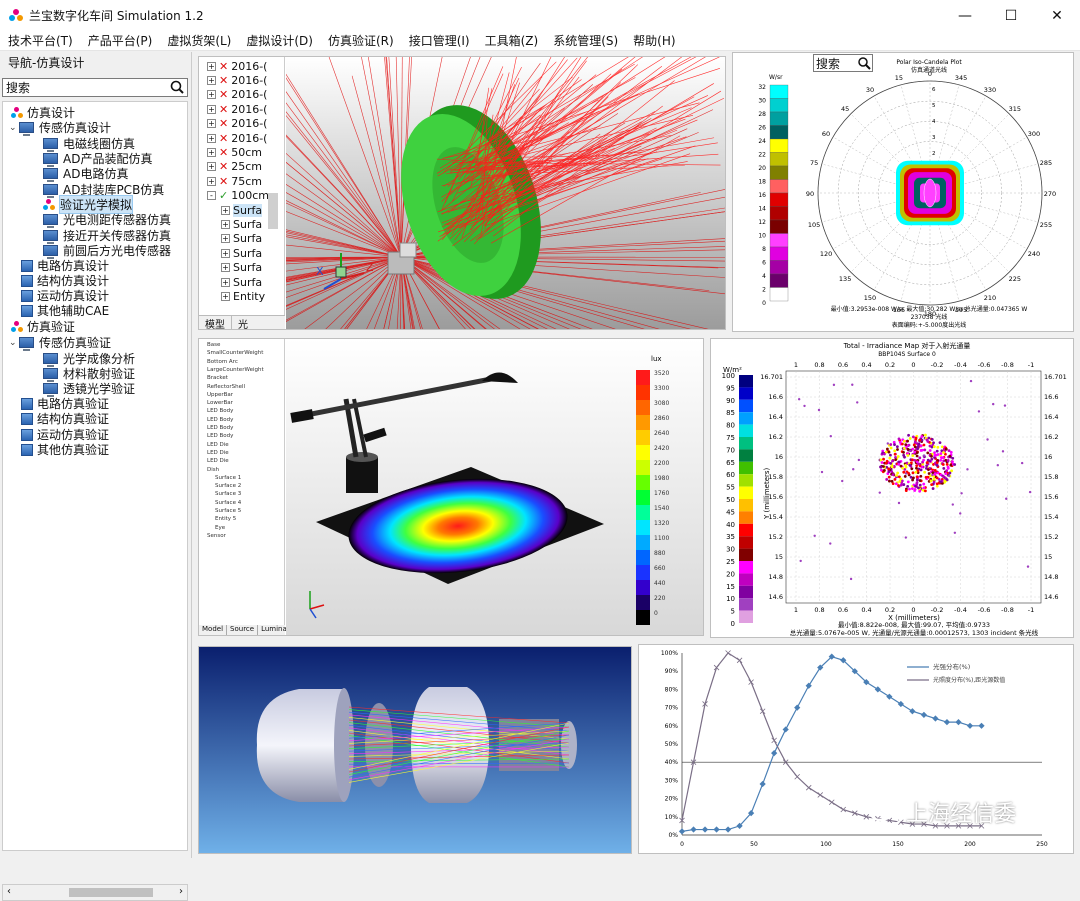 This screenshot has height=901, width=1080. What do you see at coordinates (213, 345) in the screenshot?
I see `scene-tree-item: Base` at bounding box center [213, 345].